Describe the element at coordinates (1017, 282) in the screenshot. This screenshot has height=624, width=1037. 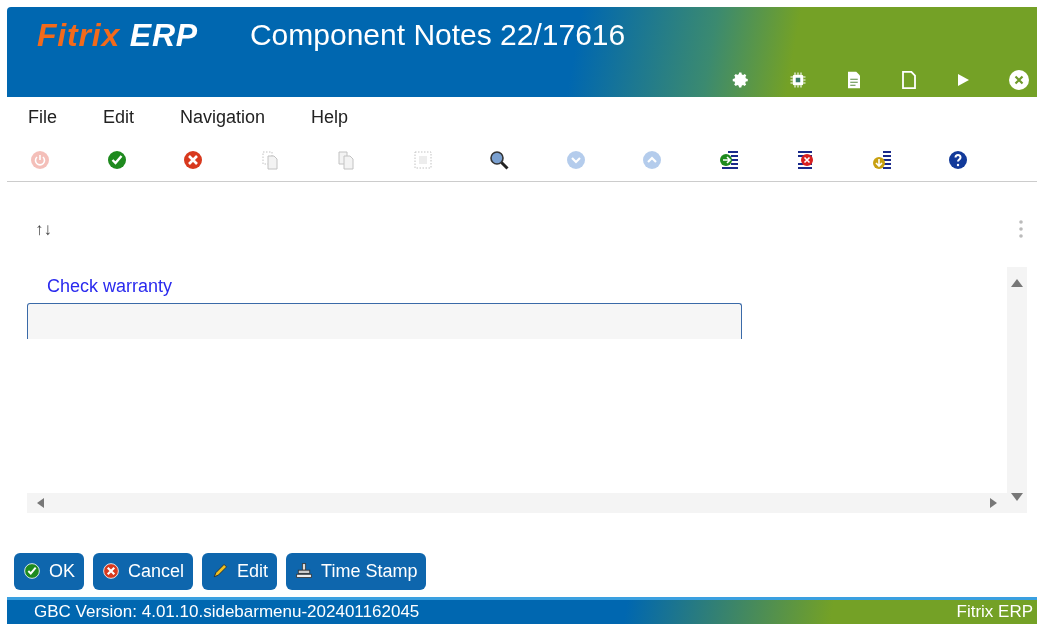
I see `scroll-up-icon` at that location.